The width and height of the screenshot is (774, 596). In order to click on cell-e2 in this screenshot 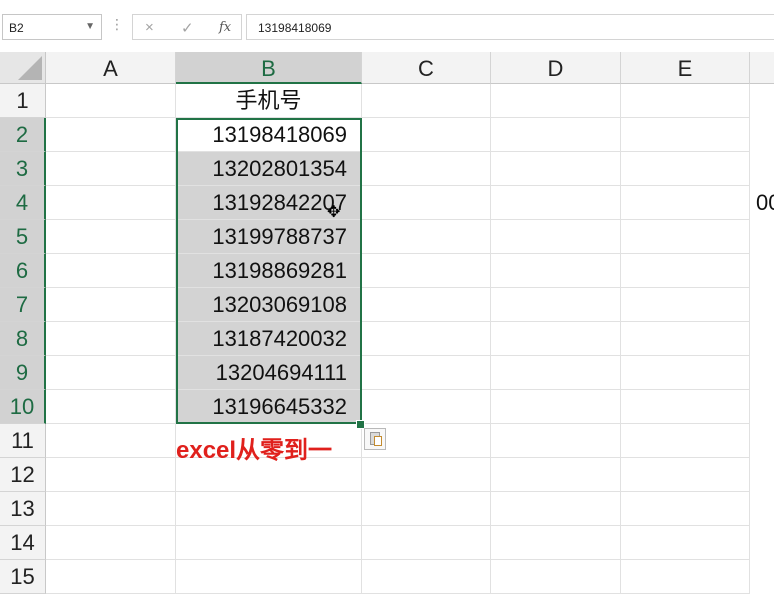, I will do `click(685, 135)`.